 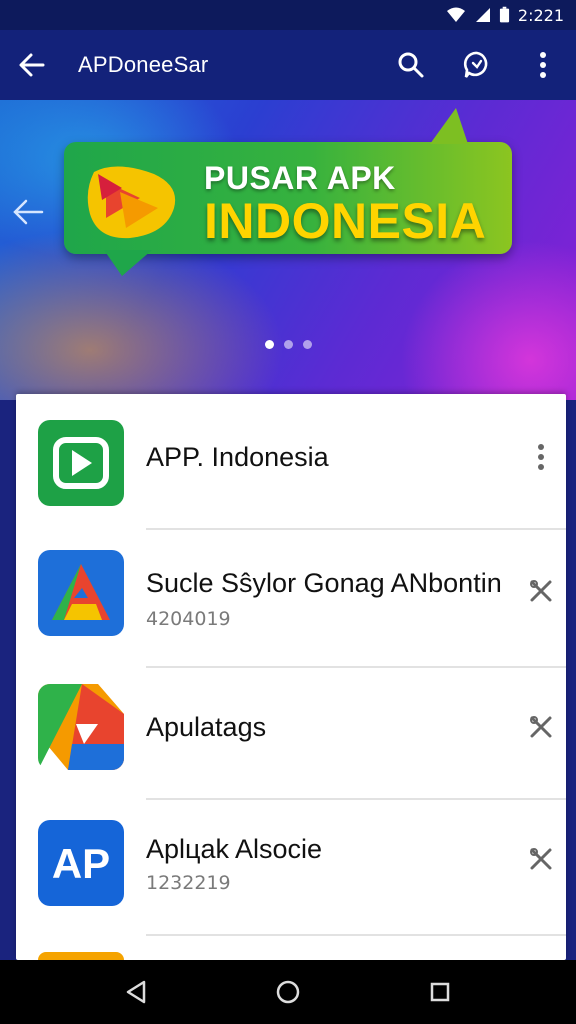 I want to click on triangle-back-icon, so click(x=136, y=992).